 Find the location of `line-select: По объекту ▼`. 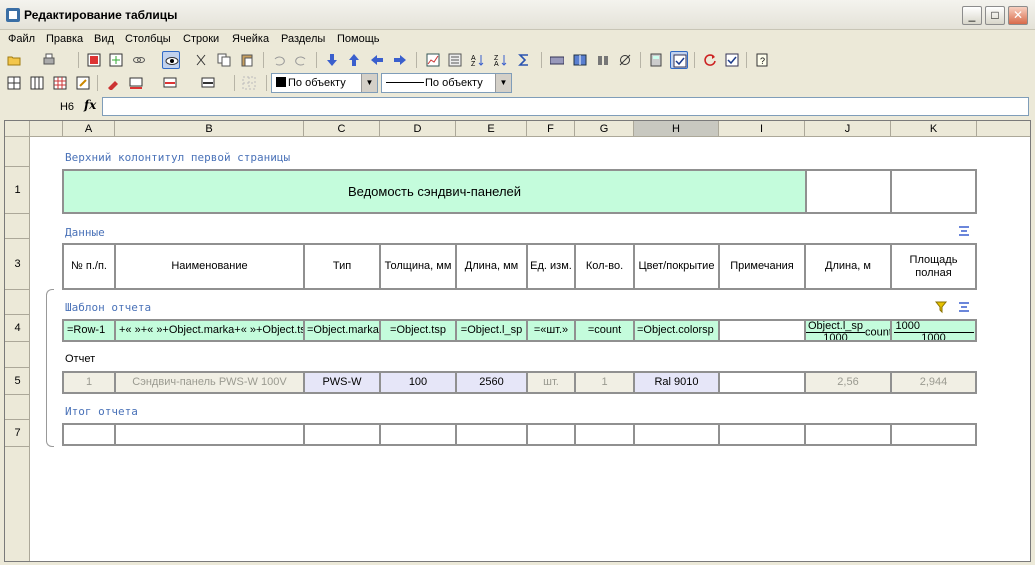

line-select: По объекту ▼ is located at coordinates (446, 83).